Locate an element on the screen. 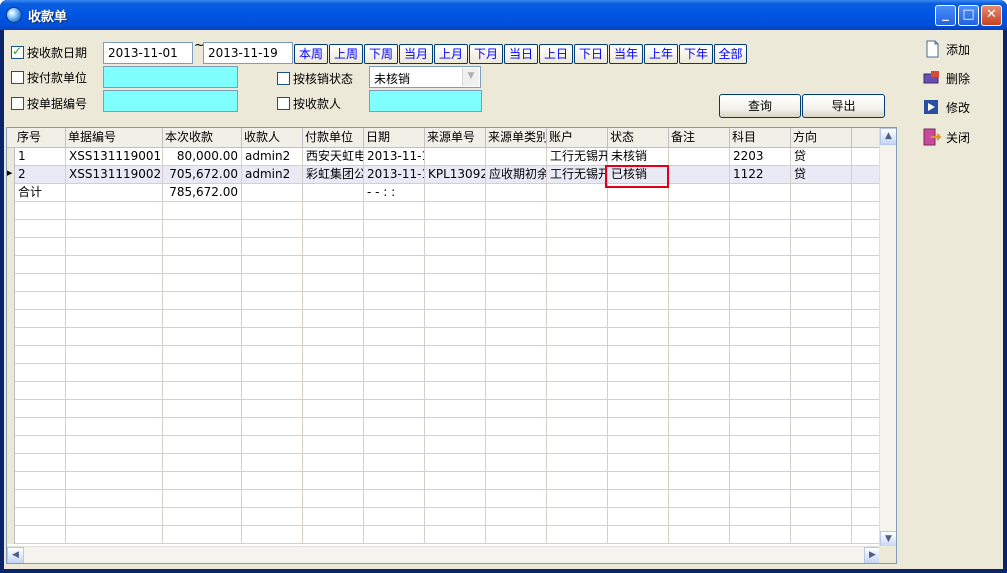  export-button: 导出 is located at coordinates (843, 106).